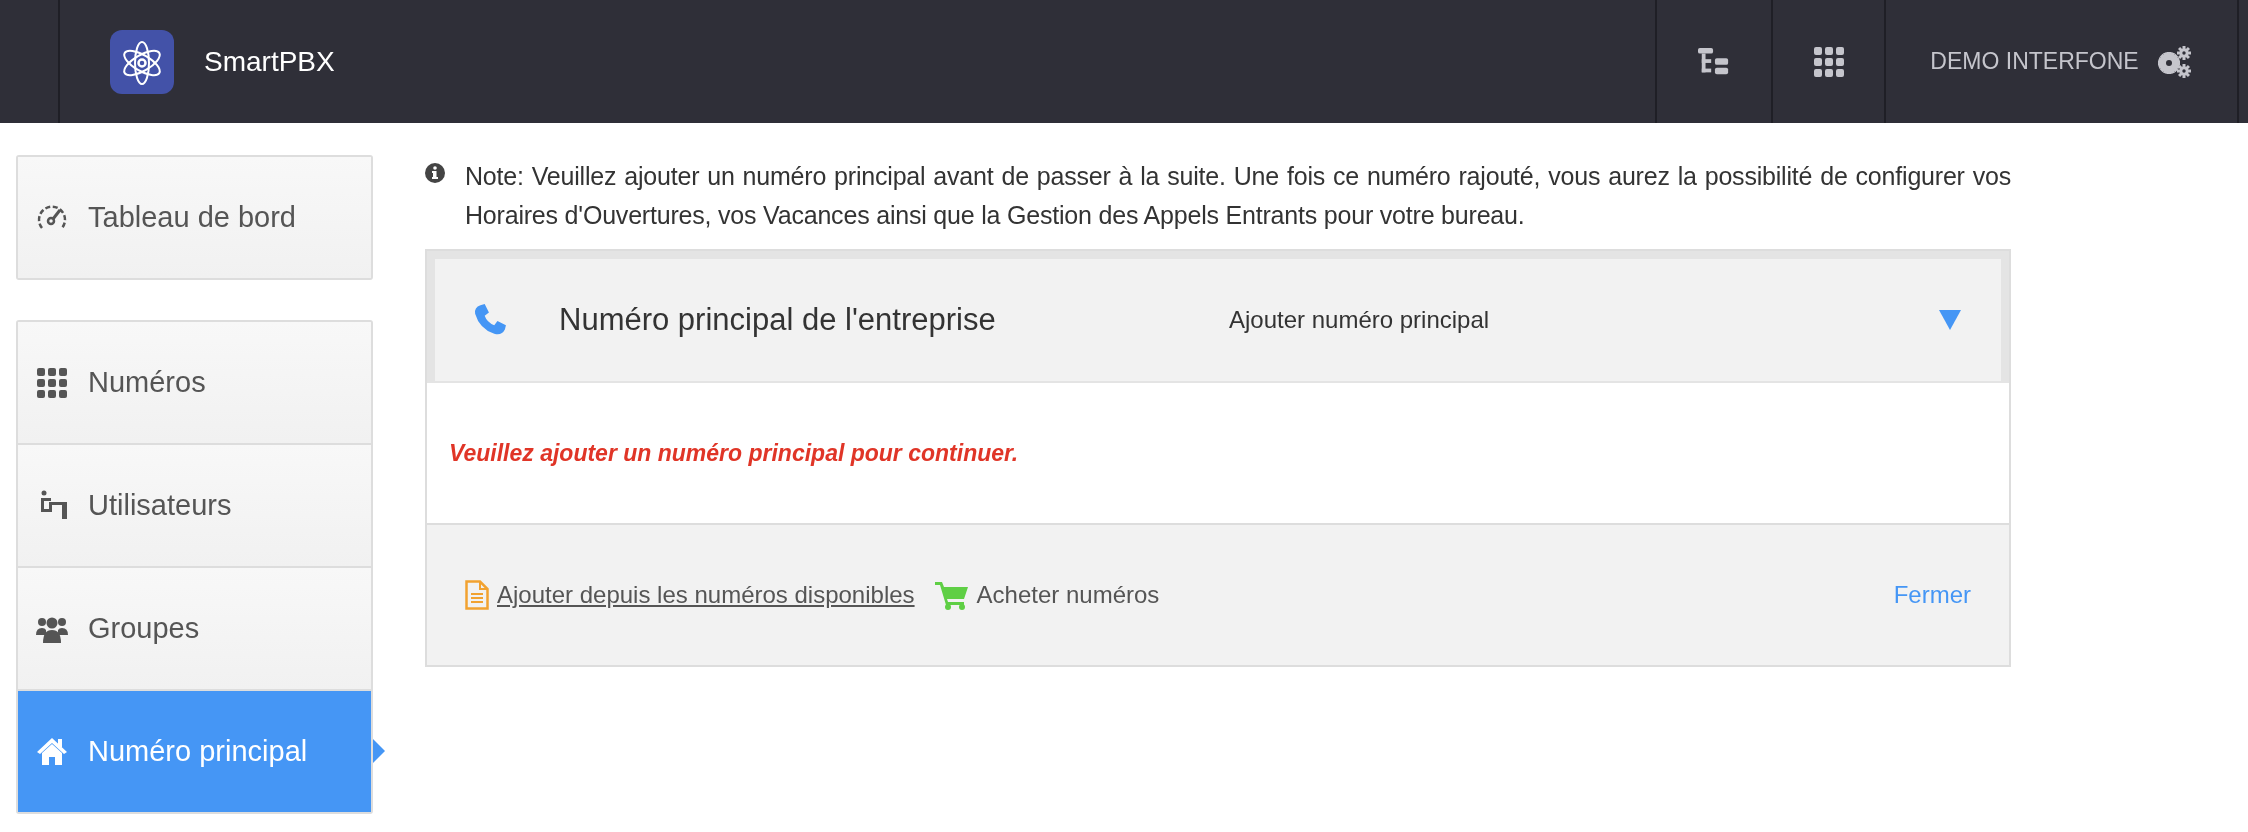  Describe the element at coordinates (951, 595) in the screenshot. I see `cart-icon` at that location.